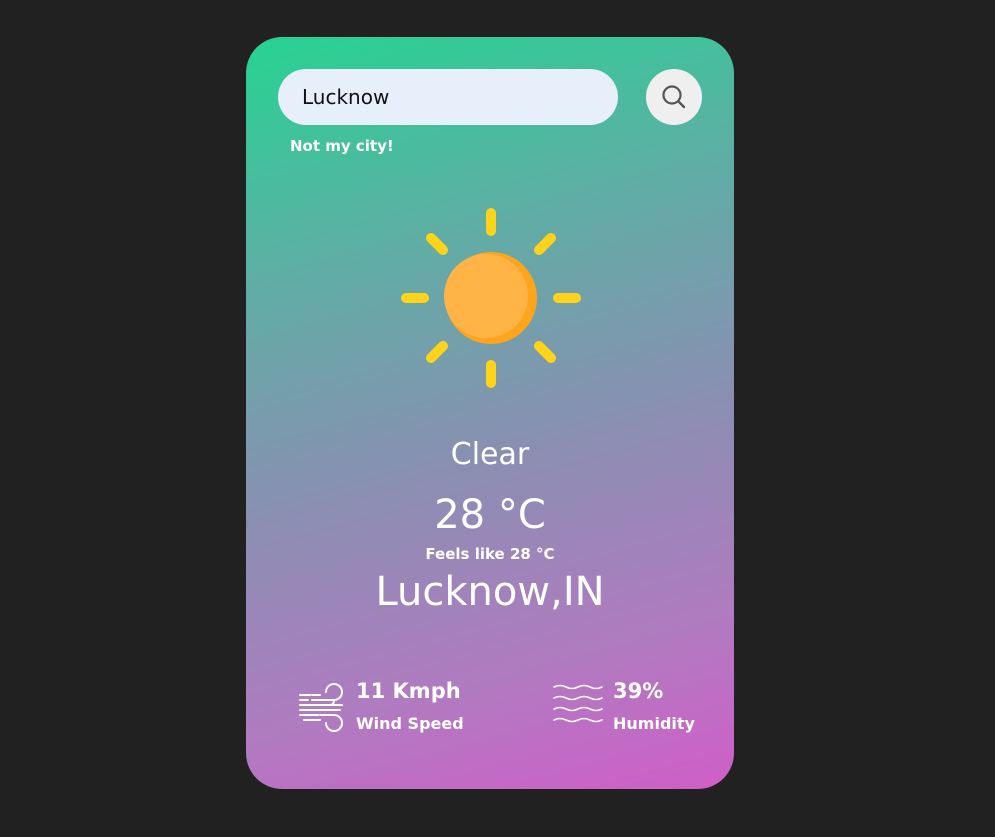 The width and height of the screenshot is (995, 837). Describe the element at coordinates (448, 97) in the screenshot. I see `city-search-input` at that location.